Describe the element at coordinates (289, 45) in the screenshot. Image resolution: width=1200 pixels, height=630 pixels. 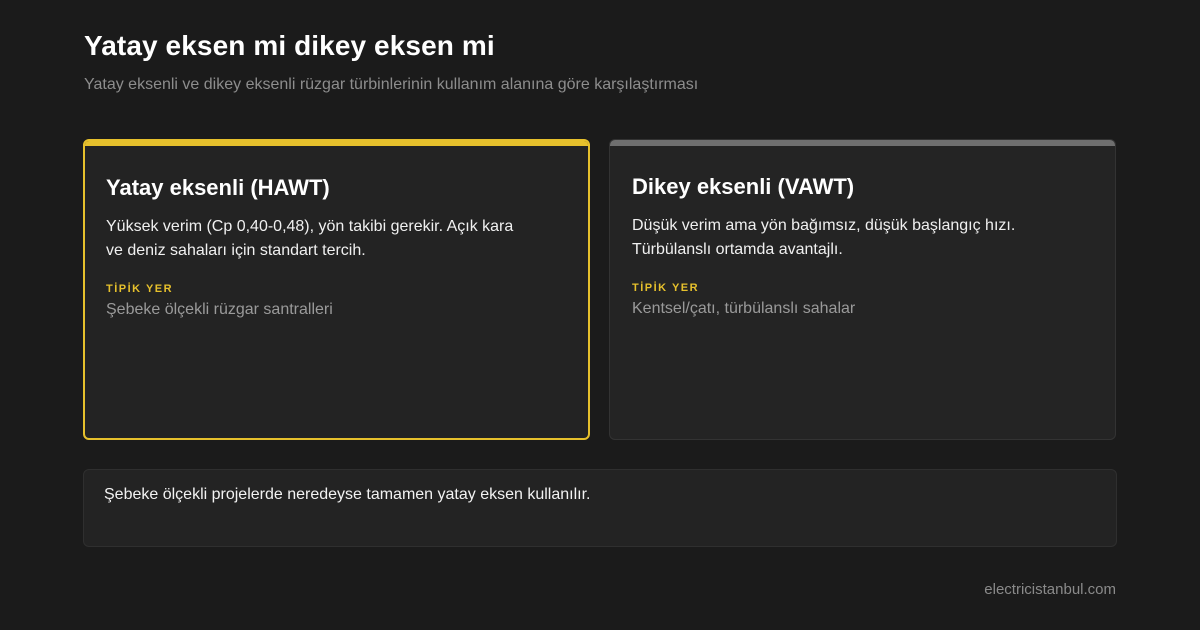
I see `page-title: Yatay eksen mi dikey eksen mi` at that location.